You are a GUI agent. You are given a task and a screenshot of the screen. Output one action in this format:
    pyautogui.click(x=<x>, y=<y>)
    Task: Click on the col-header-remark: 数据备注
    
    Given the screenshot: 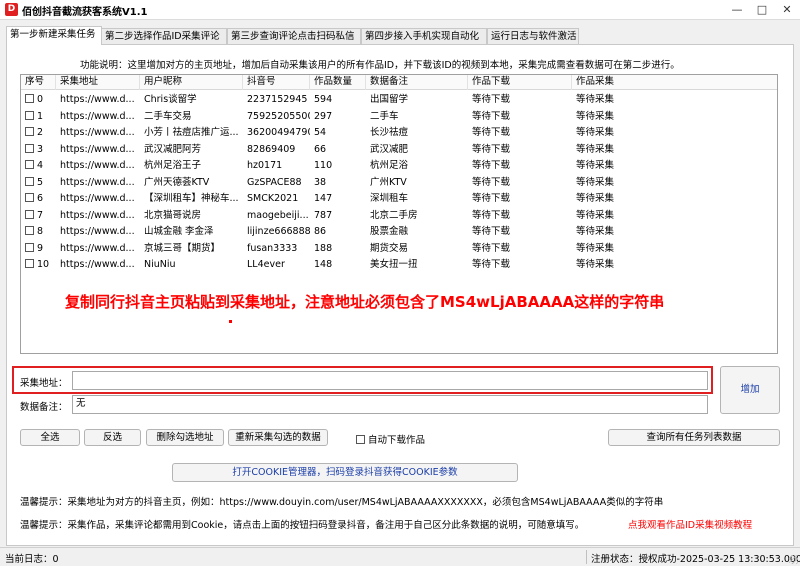 What is the action you would take?
    pyautogui.click(x=417, y=82)
    